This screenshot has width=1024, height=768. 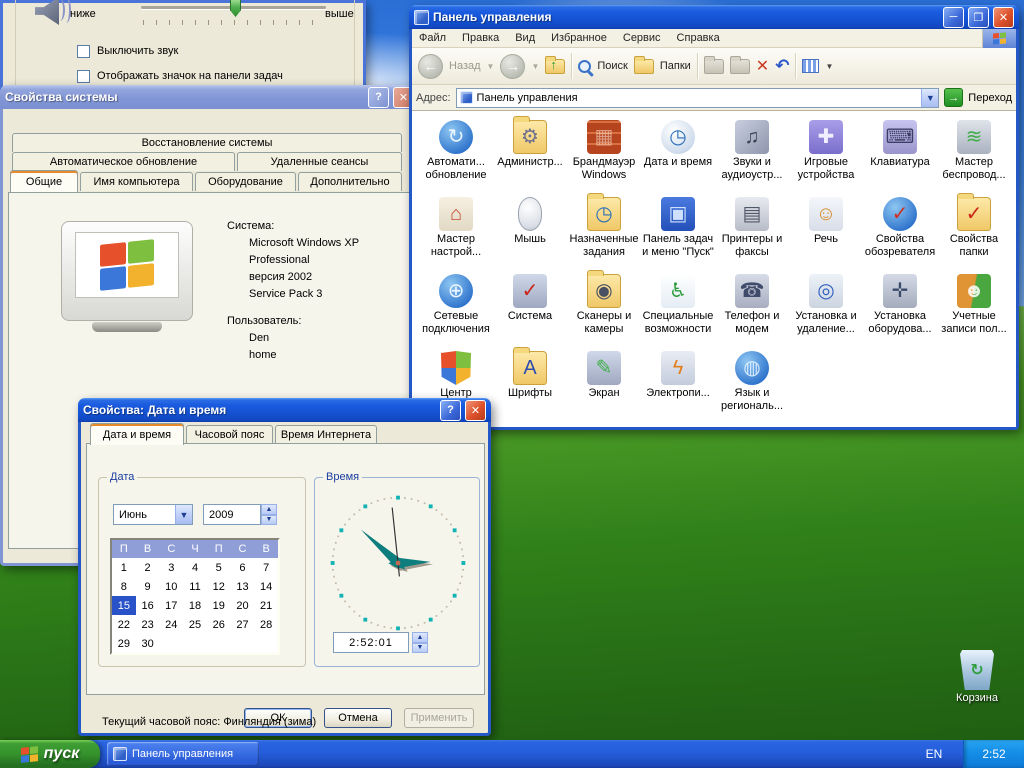 I want to click on calendar-day: 30, so click(x=148, y=643).